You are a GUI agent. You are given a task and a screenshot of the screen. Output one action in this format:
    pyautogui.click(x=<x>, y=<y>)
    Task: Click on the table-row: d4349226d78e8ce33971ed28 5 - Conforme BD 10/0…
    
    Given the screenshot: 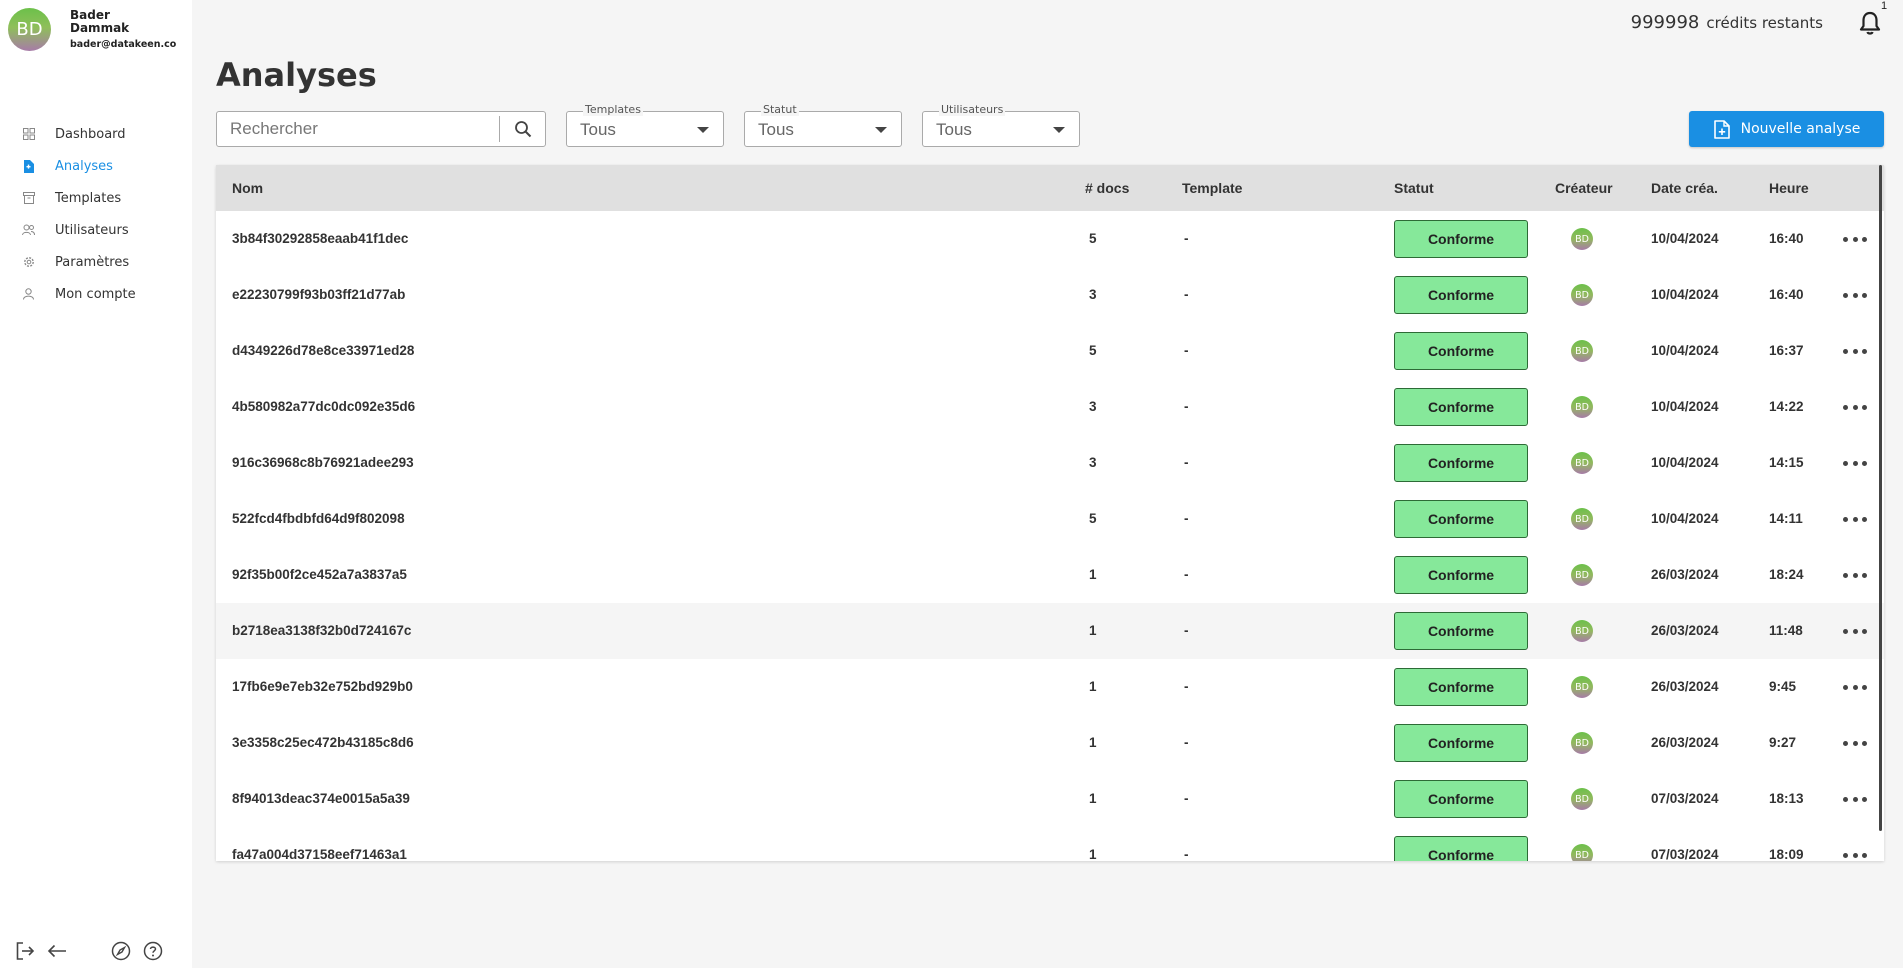 What is the action you would take?
    pyautogui.click(x=1050, y=351)
    